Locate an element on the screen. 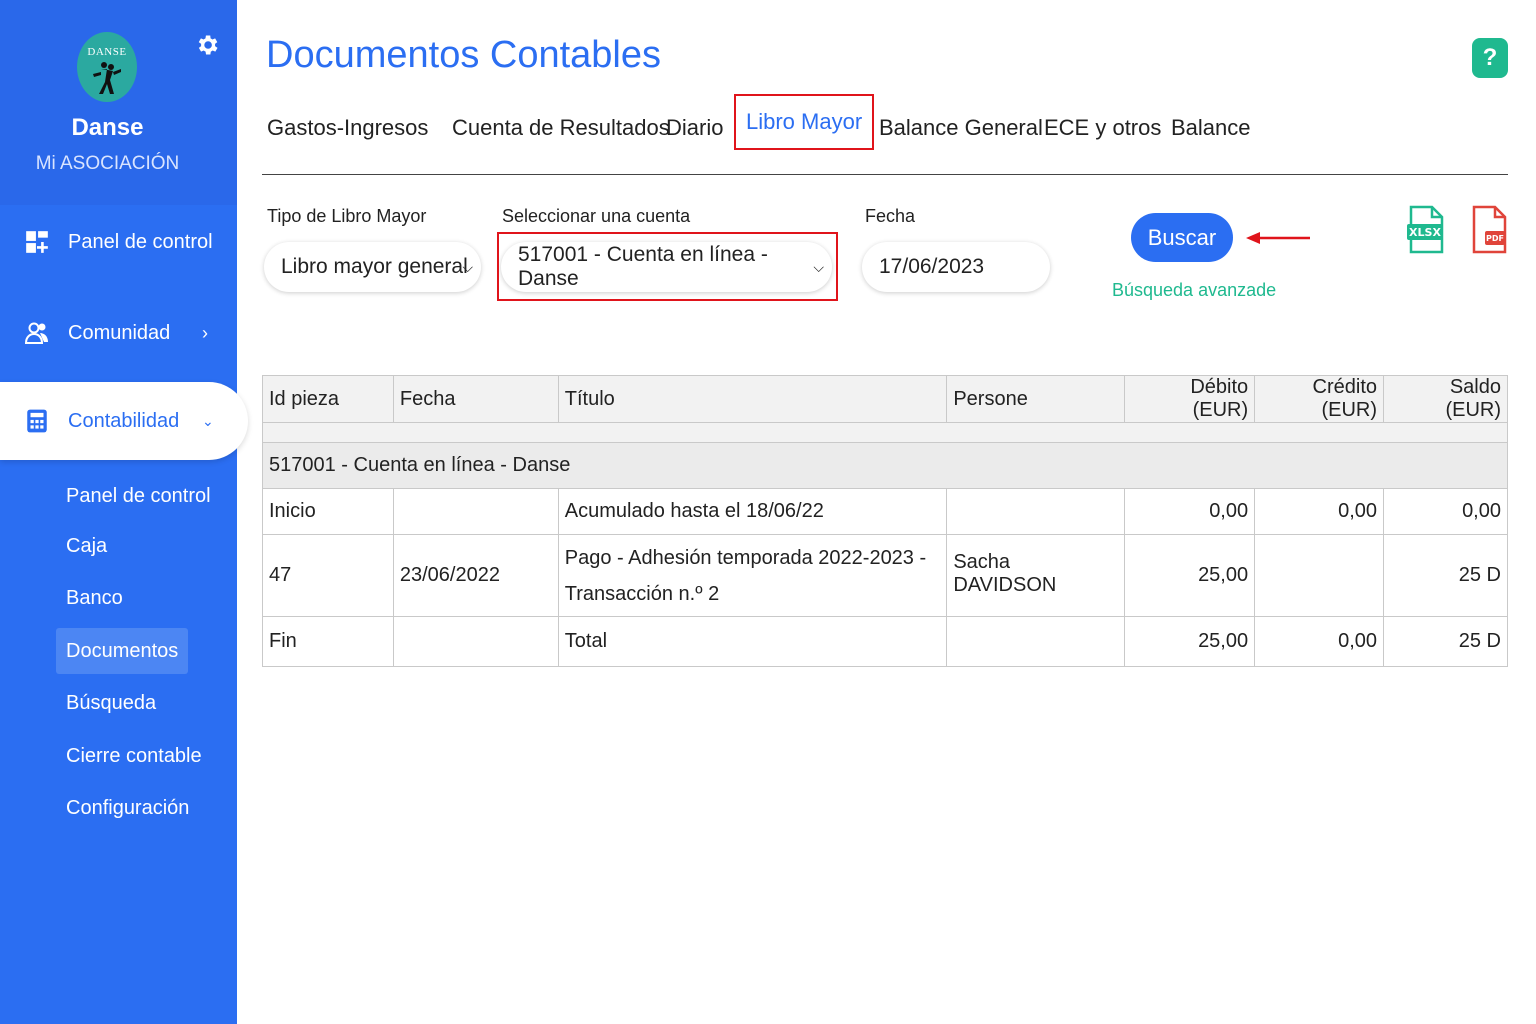 This screenshot has height=1024, width=1536. date-label: Fecha is located at coordinates (890, 216).